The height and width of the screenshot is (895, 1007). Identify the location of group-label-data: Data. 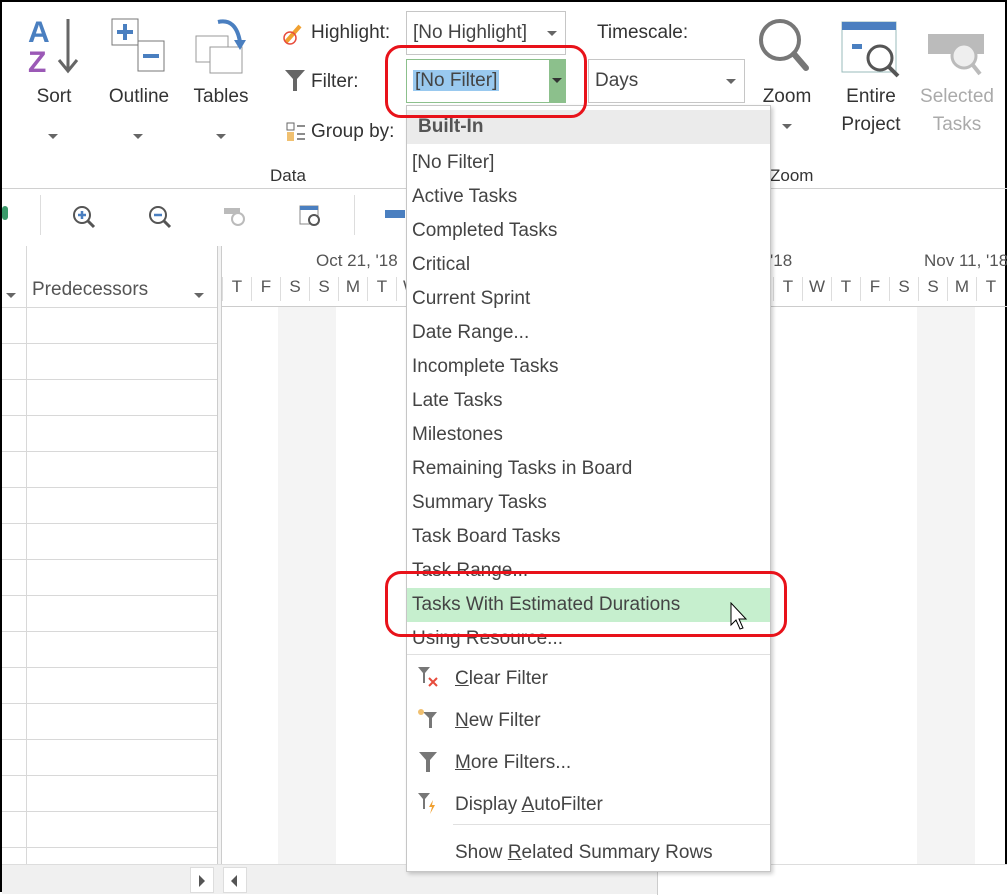
(288, 175).